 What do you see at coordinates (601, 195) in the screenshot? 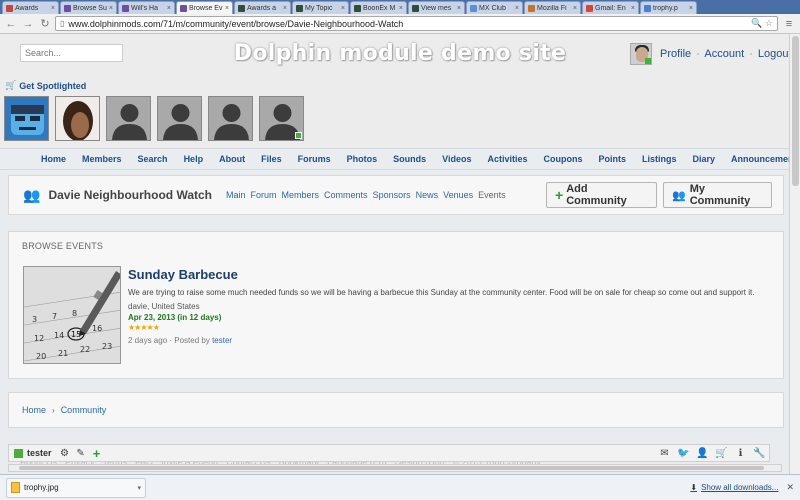
I see `add-community-button: + Add Community` at bounding box center [601, 195].